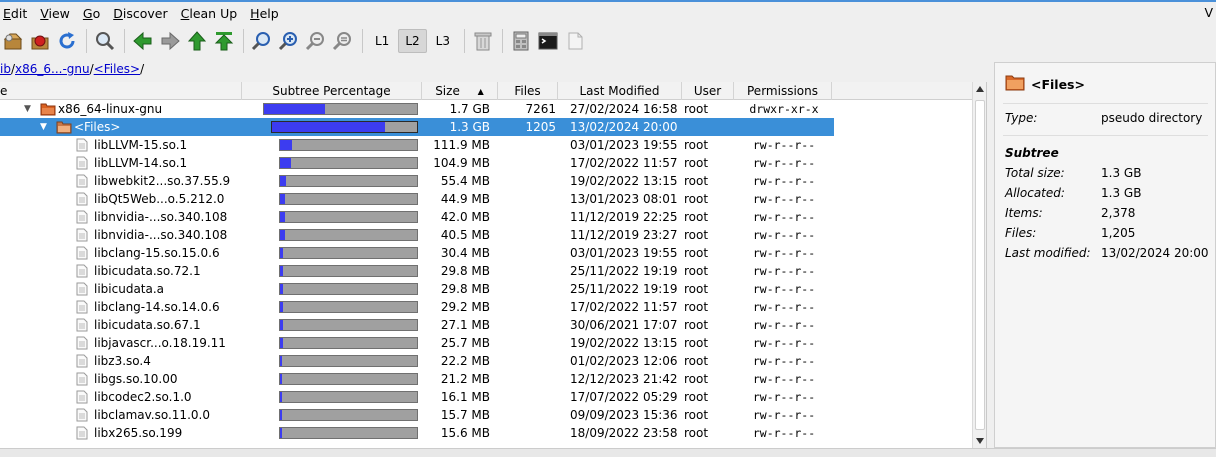  I want to click on breadcrumb-segment-lib: ib, so click(5, 69).